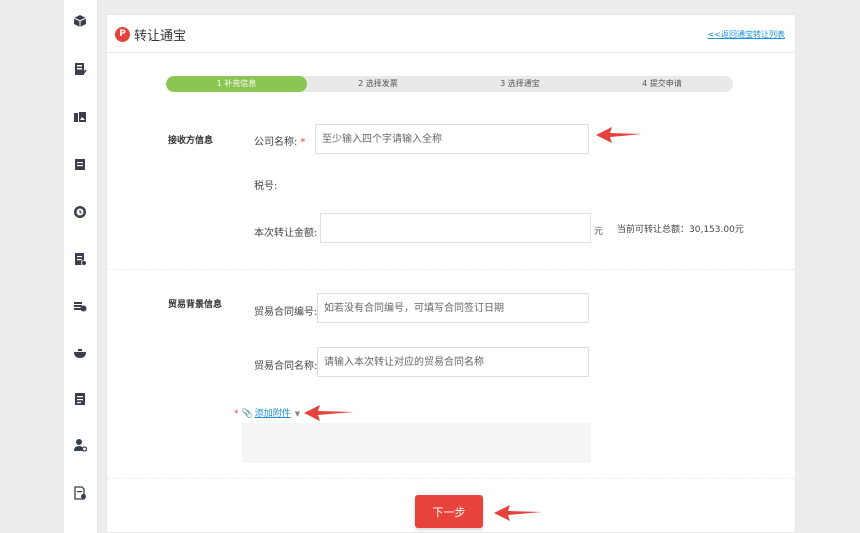 This screenshot has height=533, width=860. Describe the element at coordinates (80, 399) in the screenshot. I see `book-icon` at that location.